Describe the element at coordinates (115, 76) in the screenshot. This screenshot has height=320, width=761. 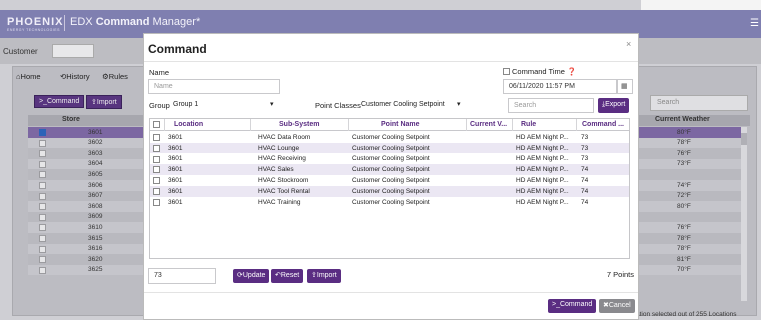
I see `tab-rules: ⚙Rules` at that location.